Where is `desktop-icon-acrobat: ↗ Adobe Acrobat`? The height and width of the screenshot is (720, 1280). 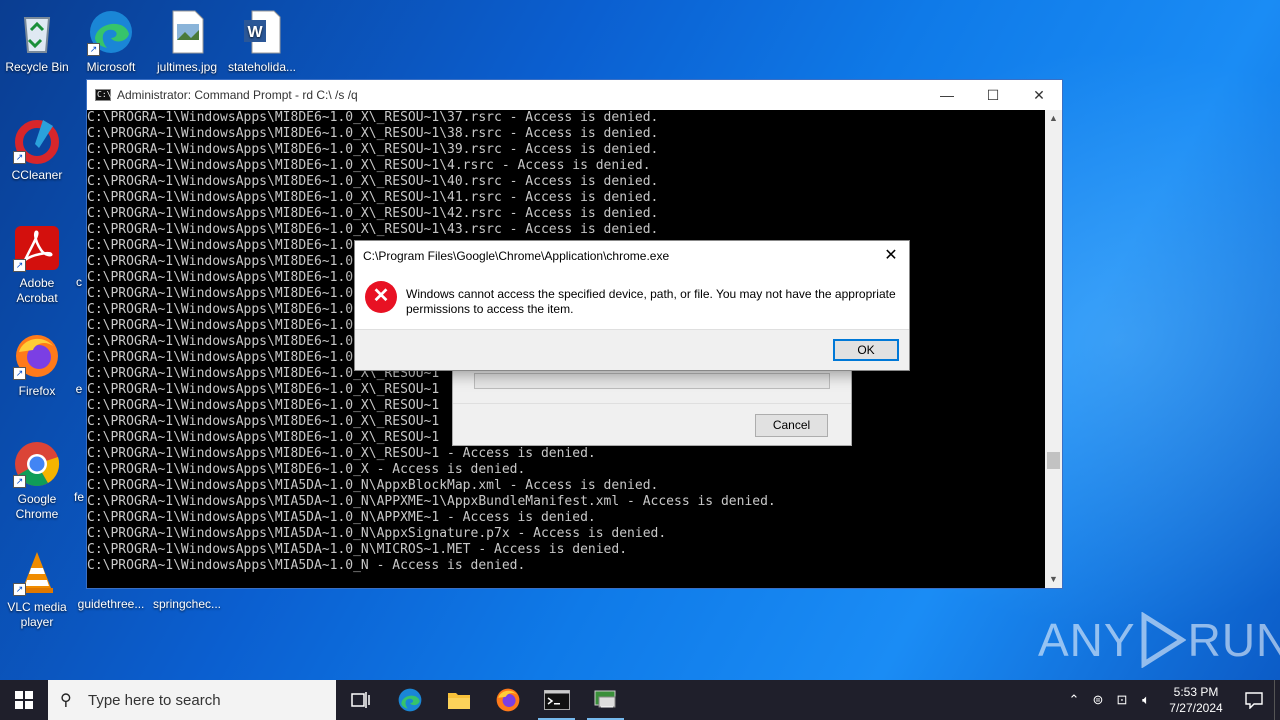 desktop-icon-acrobat: ↗ Adobe Acrobat is located at coordinates (37, 265).